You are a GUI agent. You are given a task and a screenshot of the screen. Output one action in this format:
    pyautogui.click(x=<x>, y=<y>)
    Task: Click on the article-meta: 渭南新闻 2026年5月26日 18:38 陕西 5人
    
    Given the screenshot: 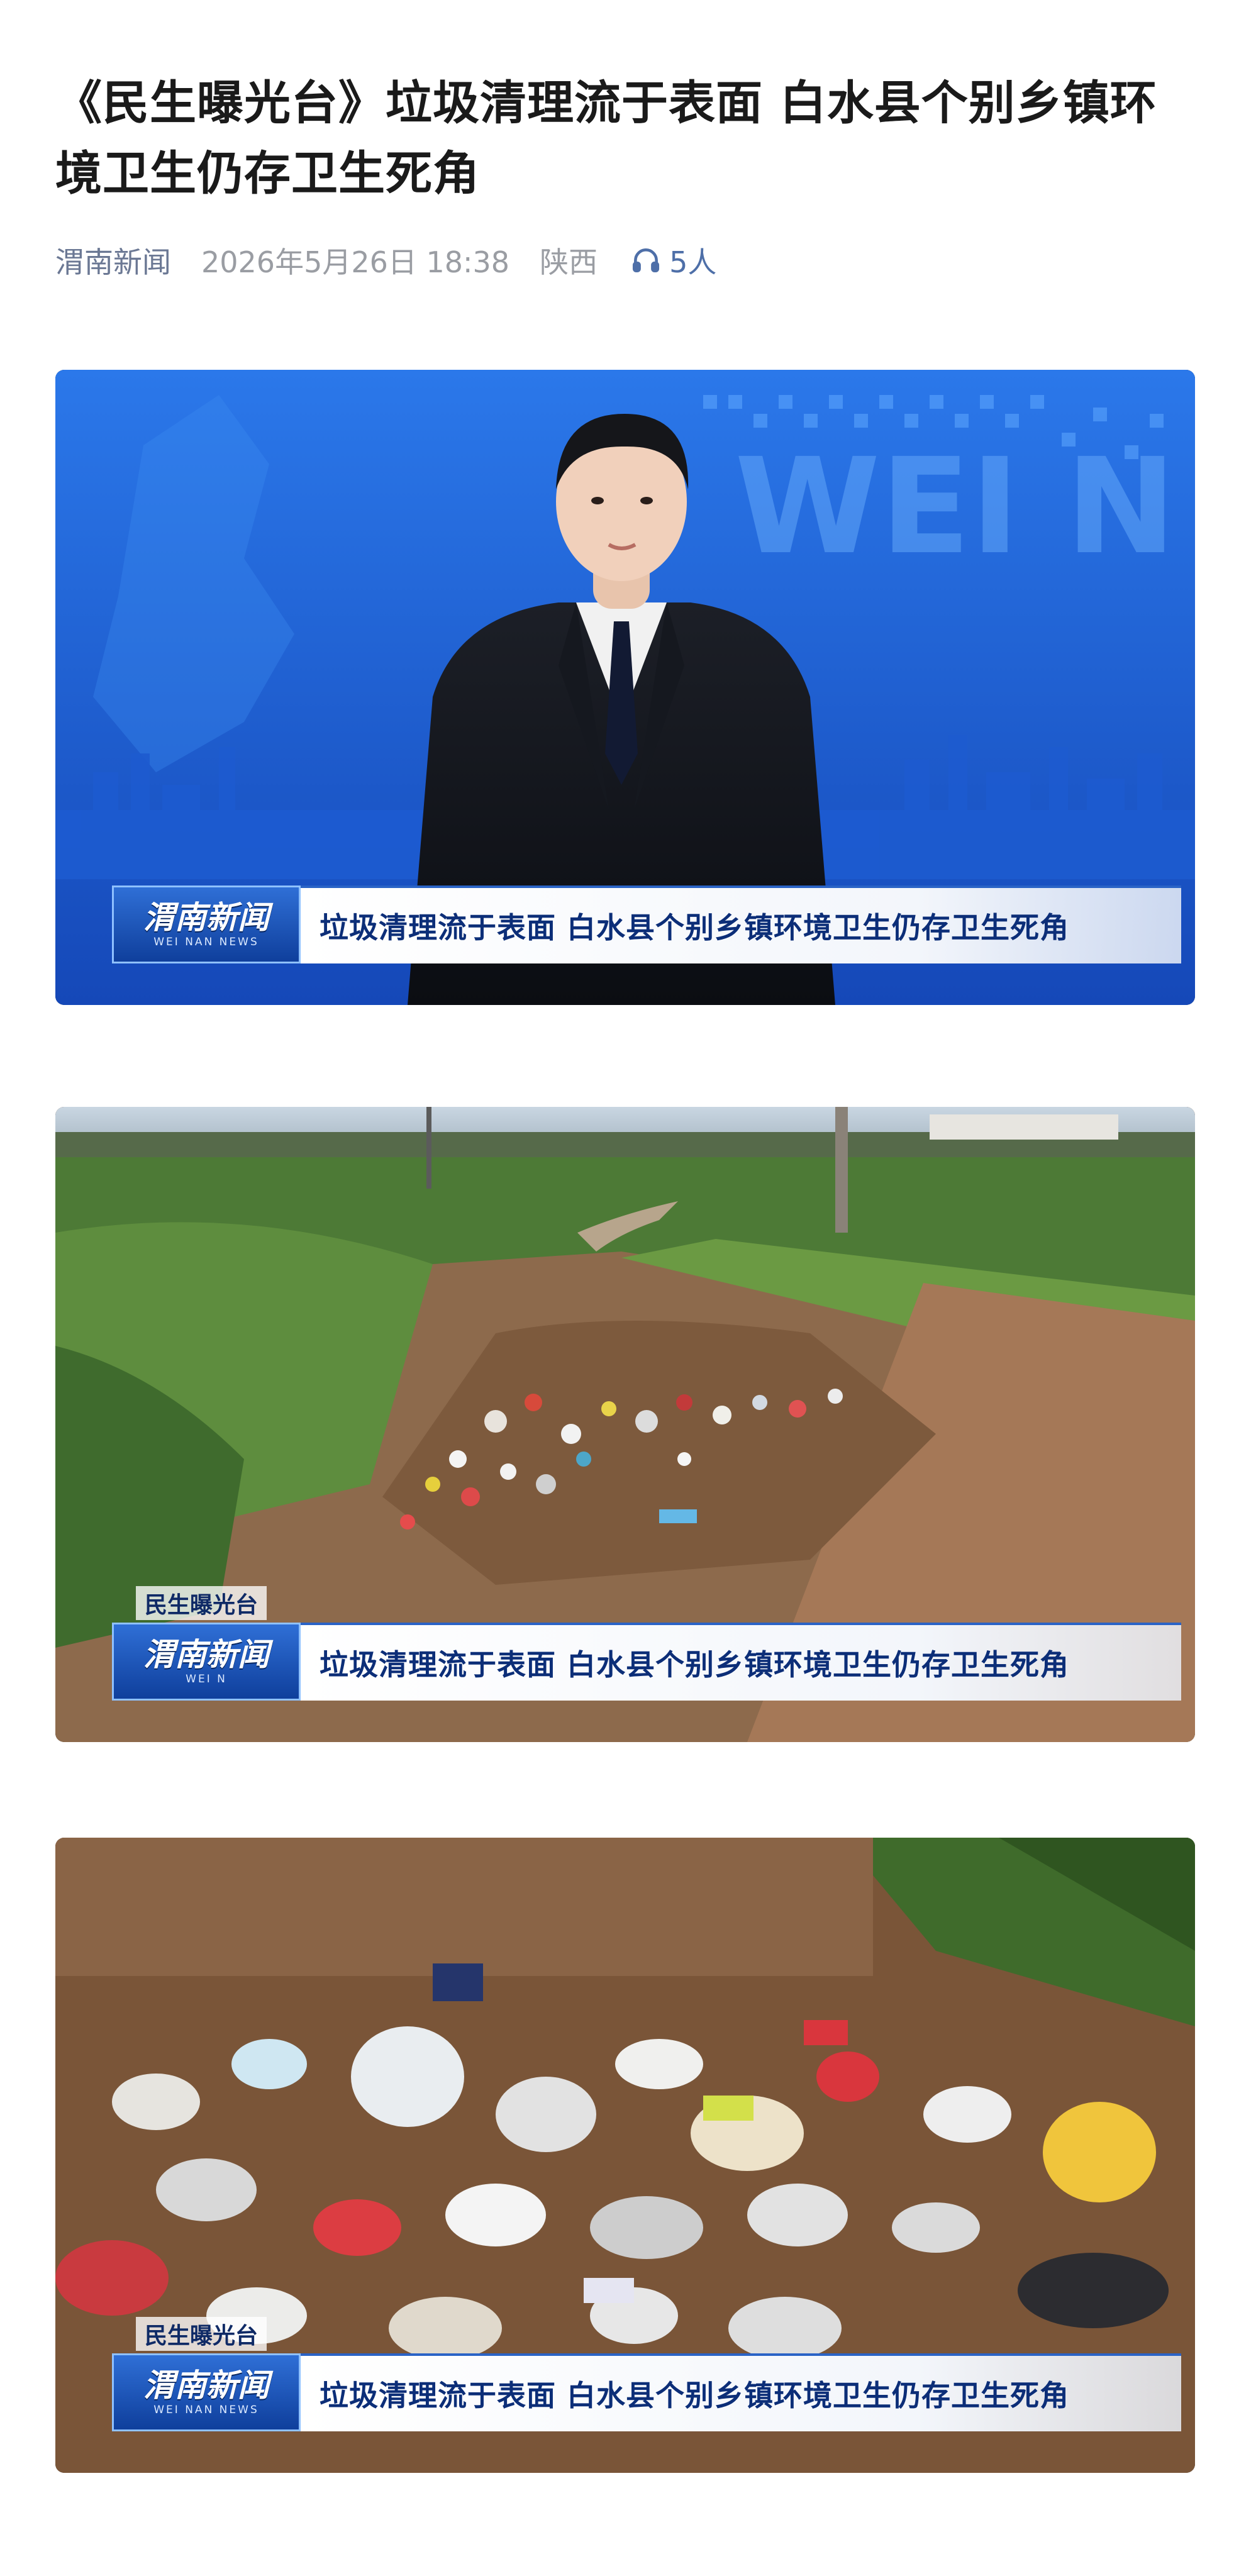 What is the action you would take?
    pyautogui.click(x=385, y=260)
    